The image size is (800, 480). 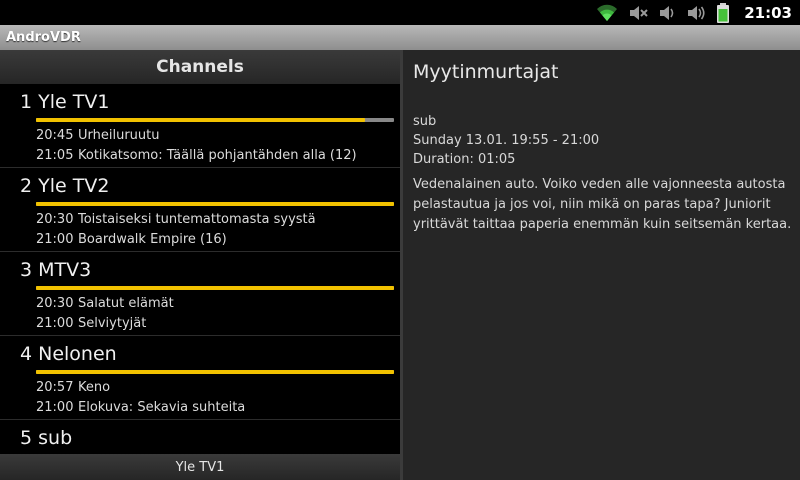 What do you see at coordinates (207, 388) in the screenshot?
I see `current-program: 20:57 Keno` at bounding box center [207, 388].